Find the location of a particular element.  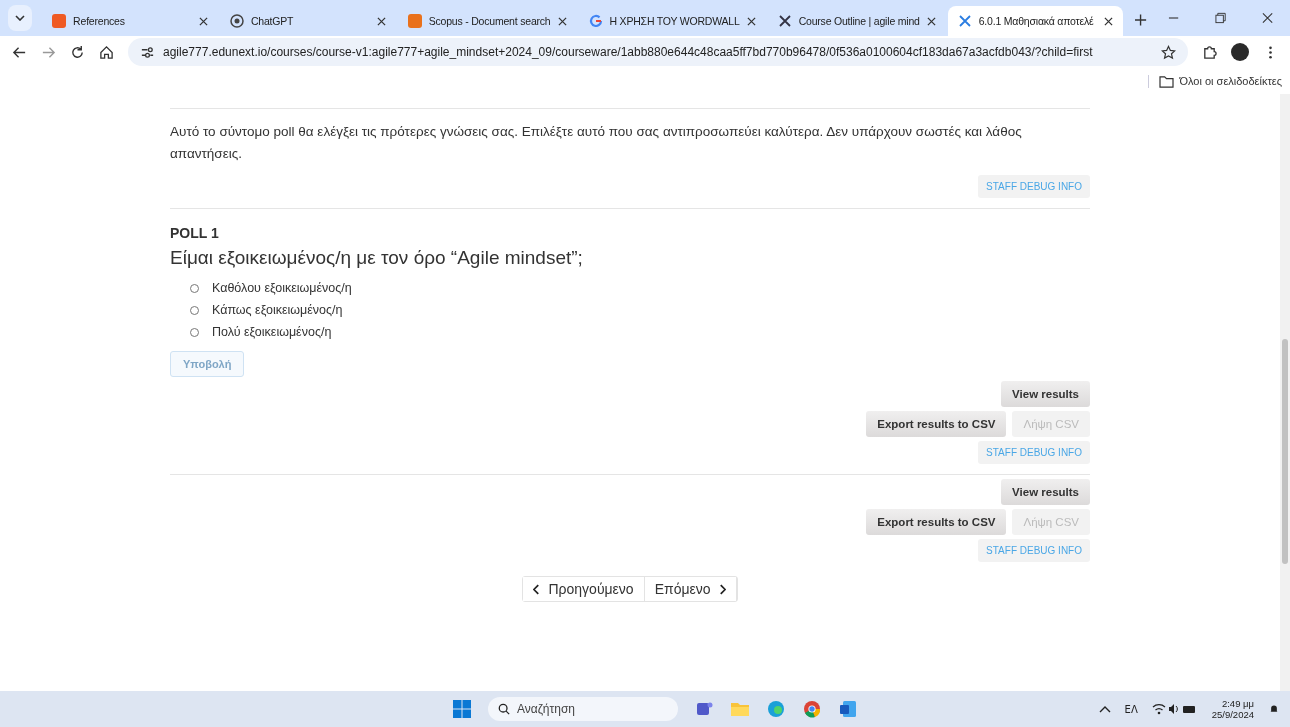

language-indicator: ΕΛ is located at coordinates (1131, 709).